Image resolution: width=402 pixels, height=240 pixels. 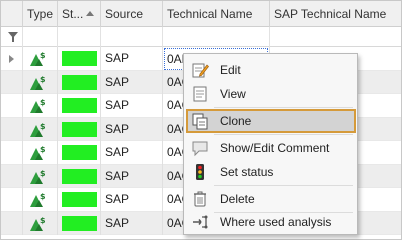 What do you see at coordinates (200, 149) in the screenshot?
I see `comment-icon` at bounding box center [200, 149].